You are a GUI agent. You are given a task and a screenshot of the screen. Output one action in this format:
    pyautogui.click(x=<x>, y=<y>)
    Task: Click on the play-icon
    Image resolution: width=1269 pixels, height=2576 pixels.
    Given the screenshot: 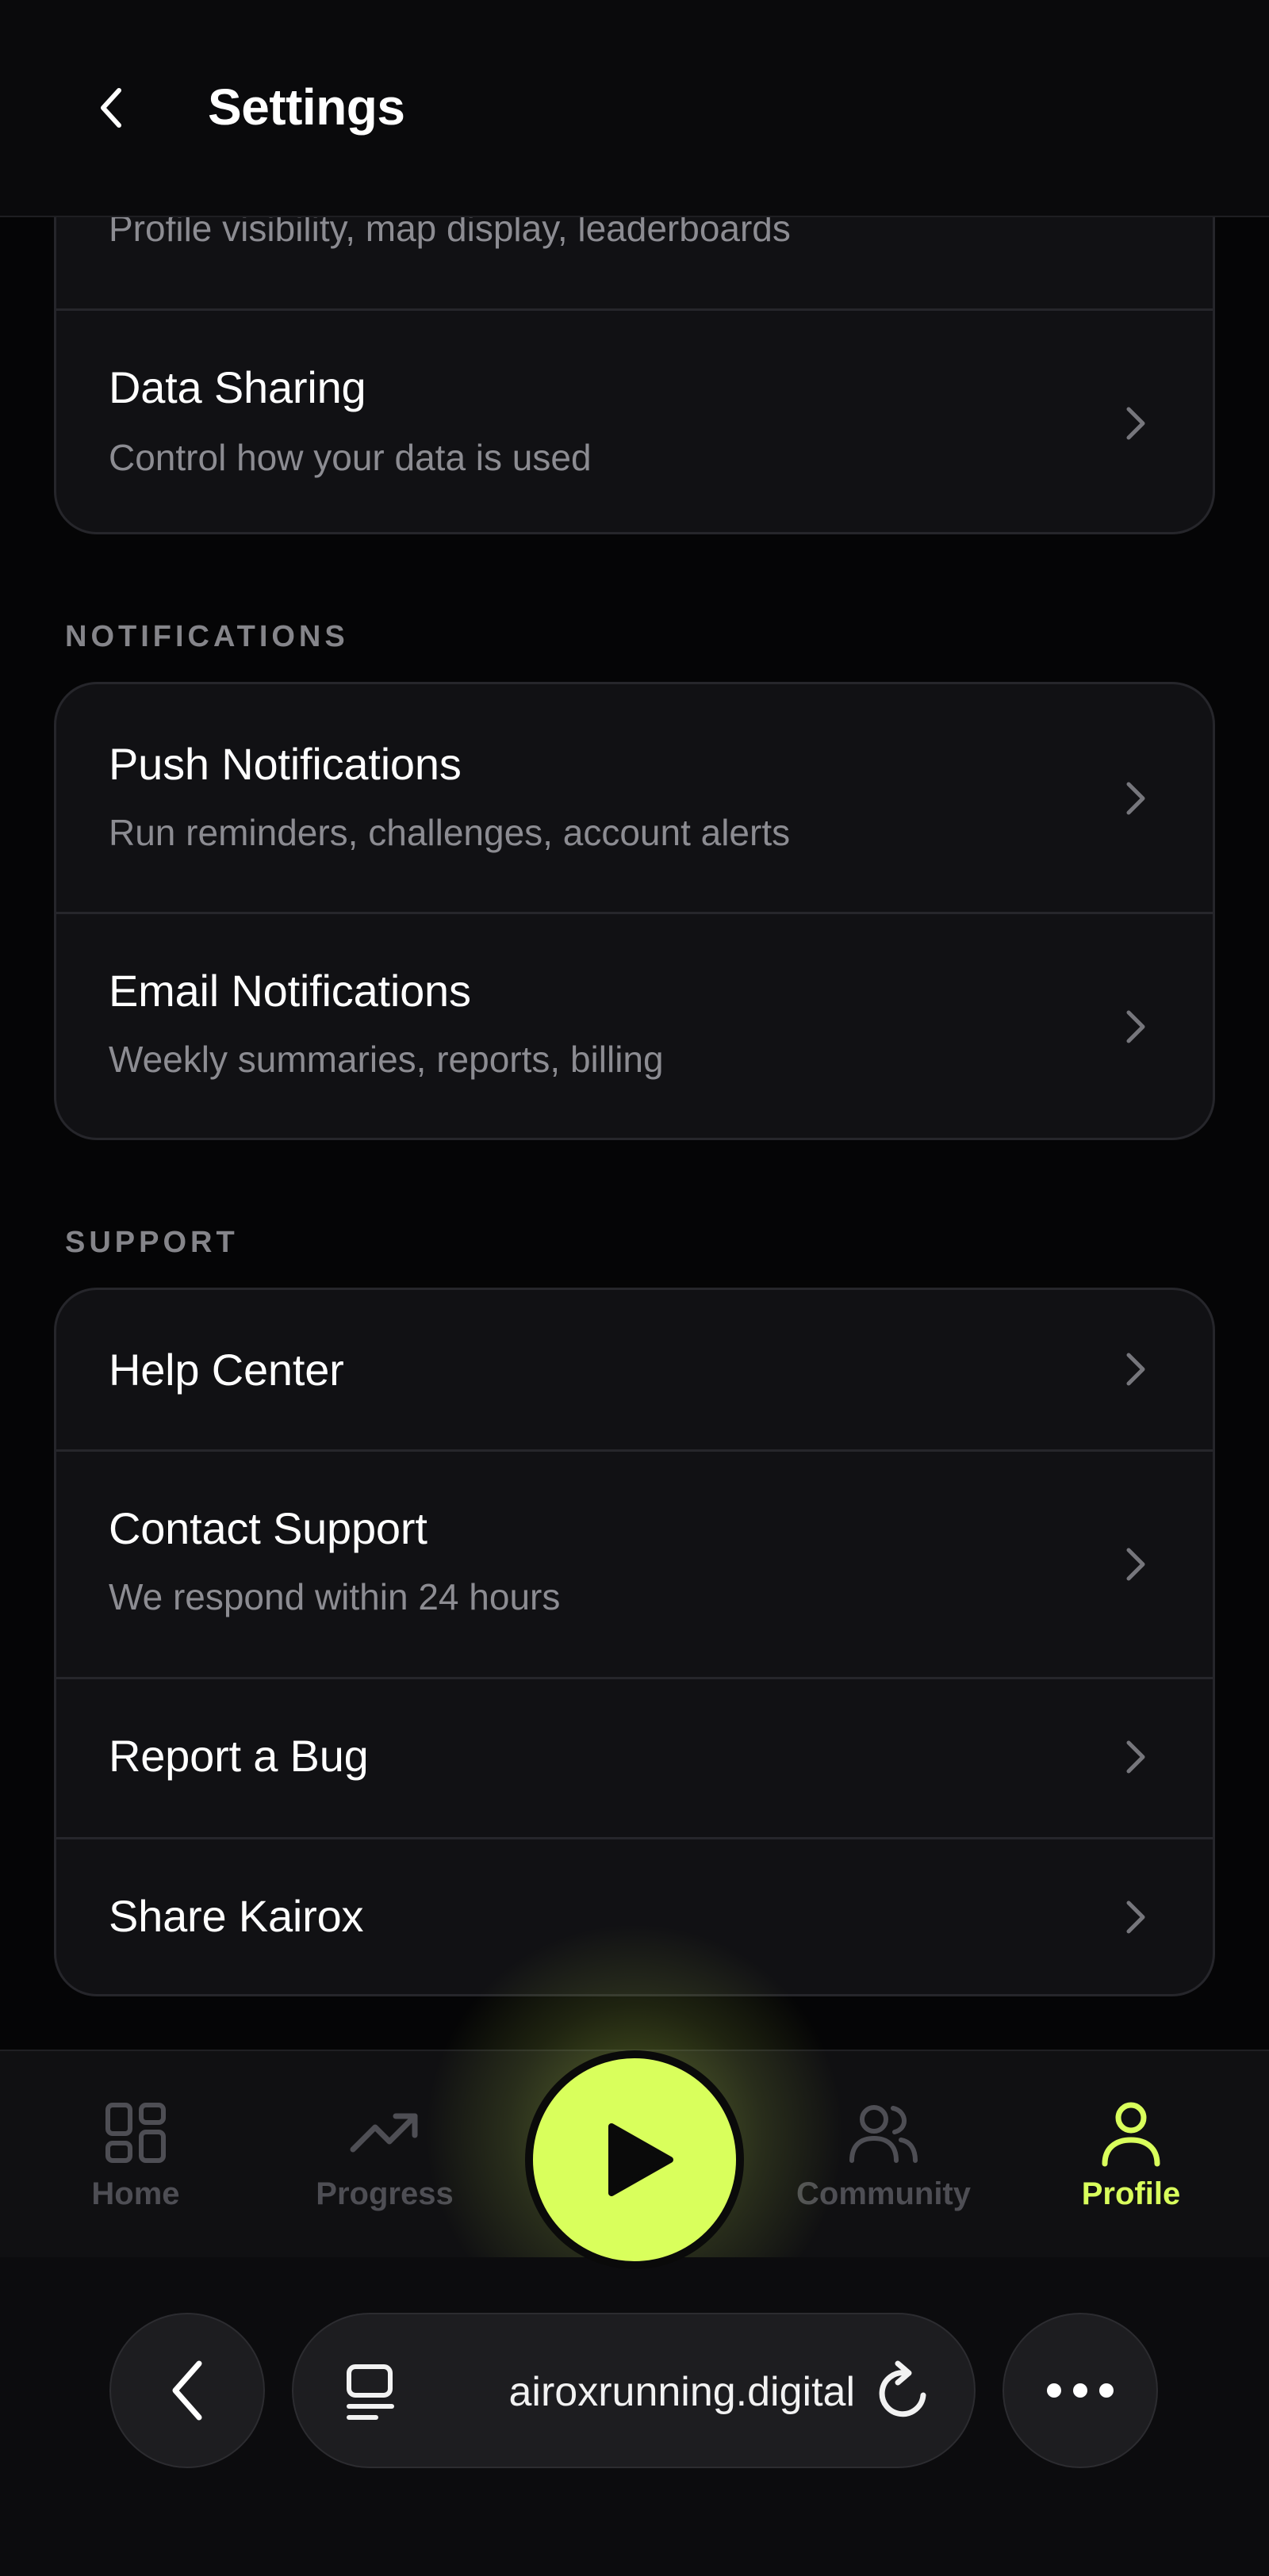 What is the action you would take?
    pyautogui.click(x=640, y=2159)
    